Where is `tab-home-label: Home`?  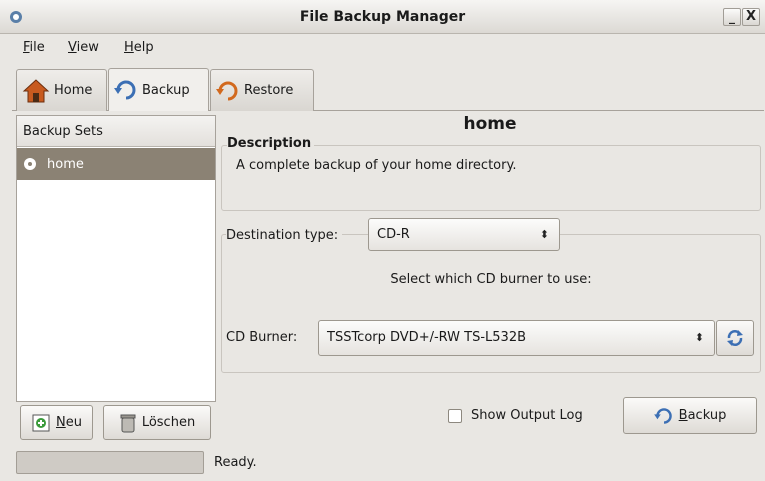 tab-home-label: Home is located at coordinates (73, 90).